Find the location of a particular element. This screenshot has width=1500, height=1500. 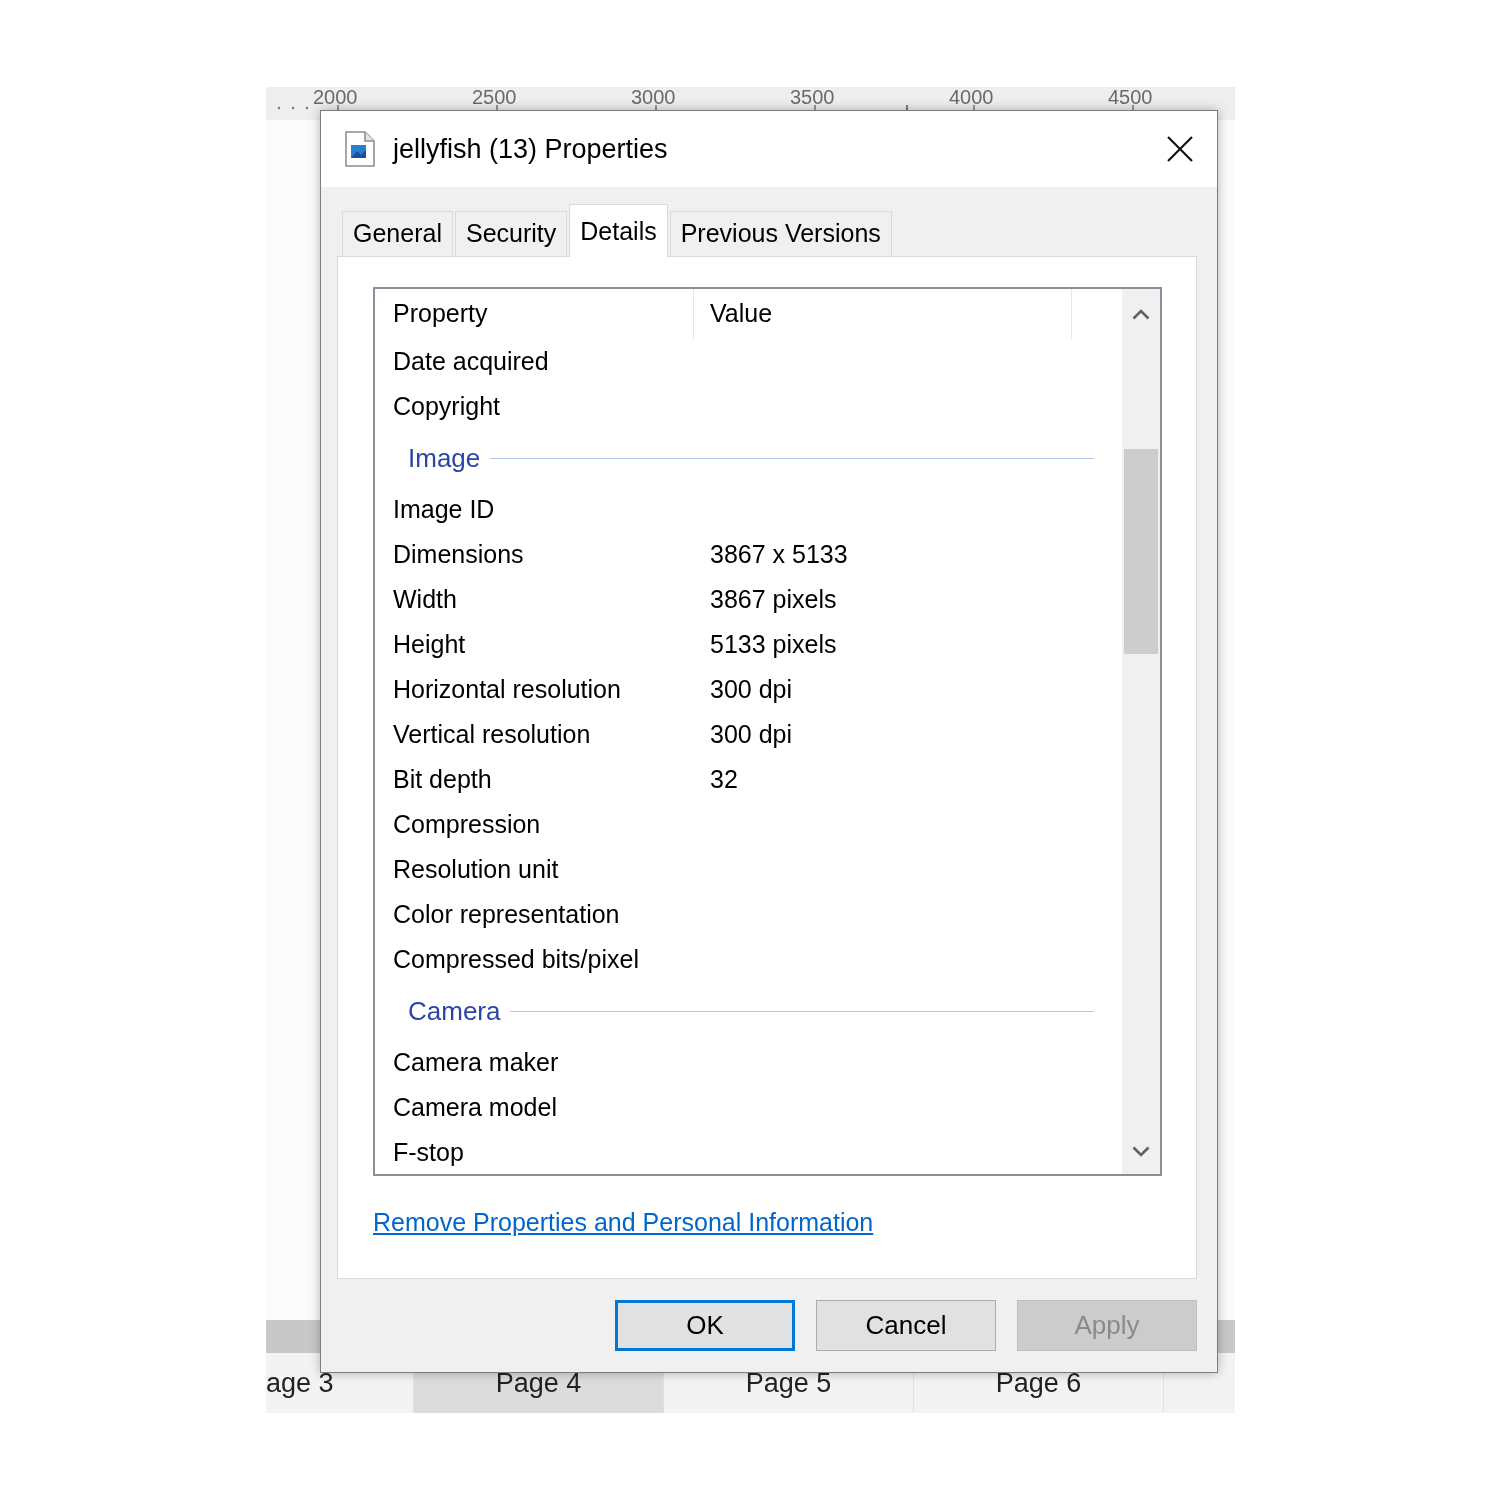

property-name: Copyright is located at coordinates (446, 405).